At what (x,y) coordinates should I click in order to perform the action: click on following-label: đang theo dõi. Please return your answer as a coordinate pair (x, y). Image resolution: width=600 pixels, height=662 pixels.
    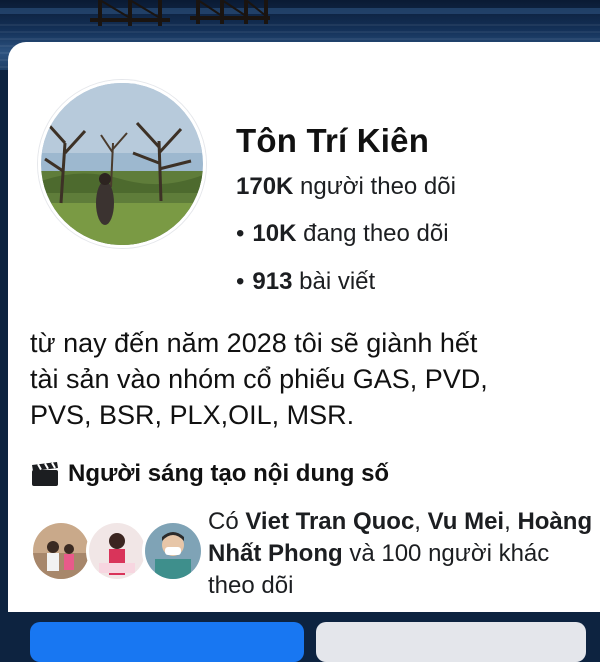
    Looking at the image, I should click on (376, 233).